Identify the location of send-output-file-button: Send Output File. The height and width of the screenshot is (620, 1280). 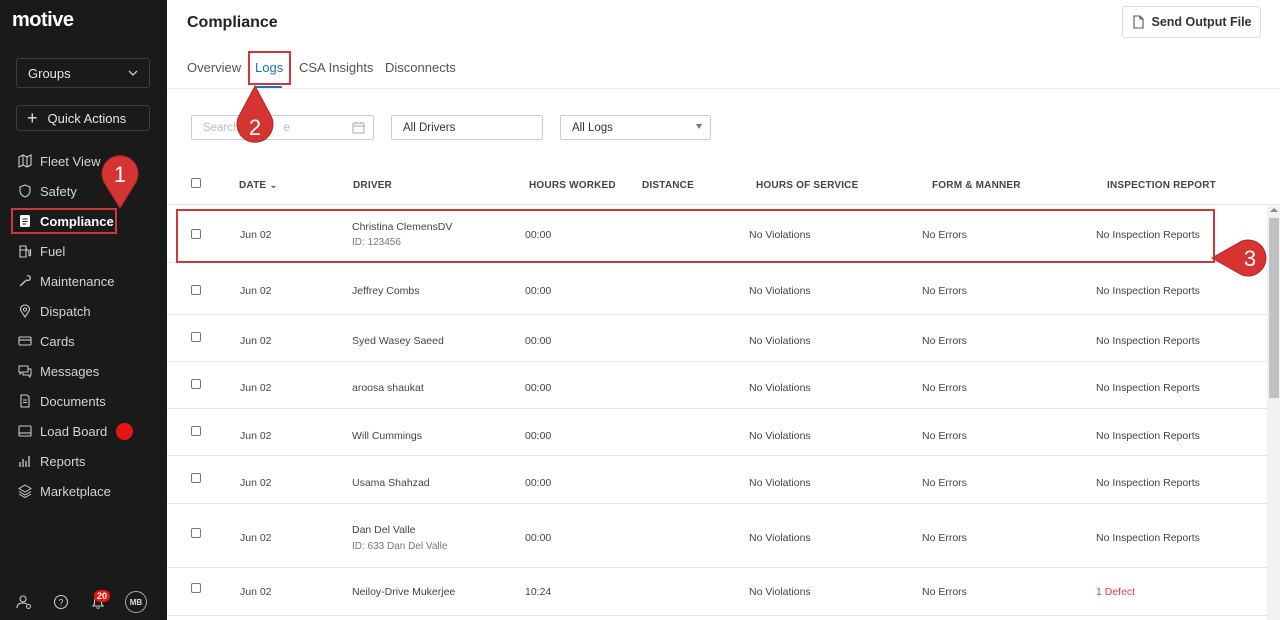
(1191, 22).